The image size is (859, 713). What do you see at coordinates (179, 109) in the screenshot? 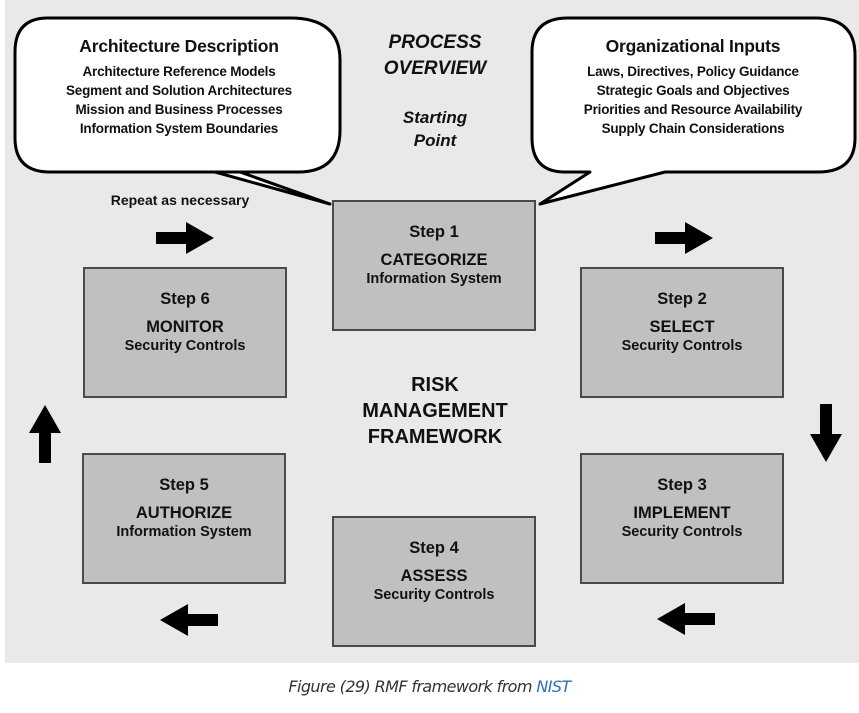
I see `bubble-line: Mission and Business Processes` at bounding box center [179, 109].